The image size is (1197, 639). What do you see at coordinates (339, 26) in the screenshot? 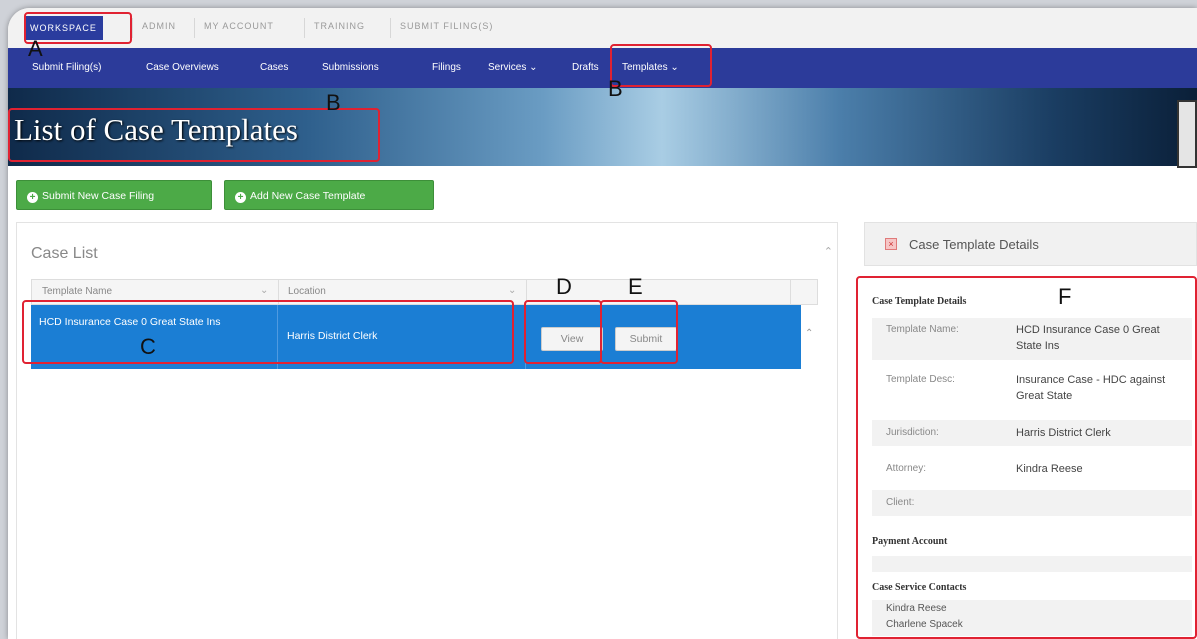
I see `top-nav-training: TRAINING` at bounding box center [339, 26].